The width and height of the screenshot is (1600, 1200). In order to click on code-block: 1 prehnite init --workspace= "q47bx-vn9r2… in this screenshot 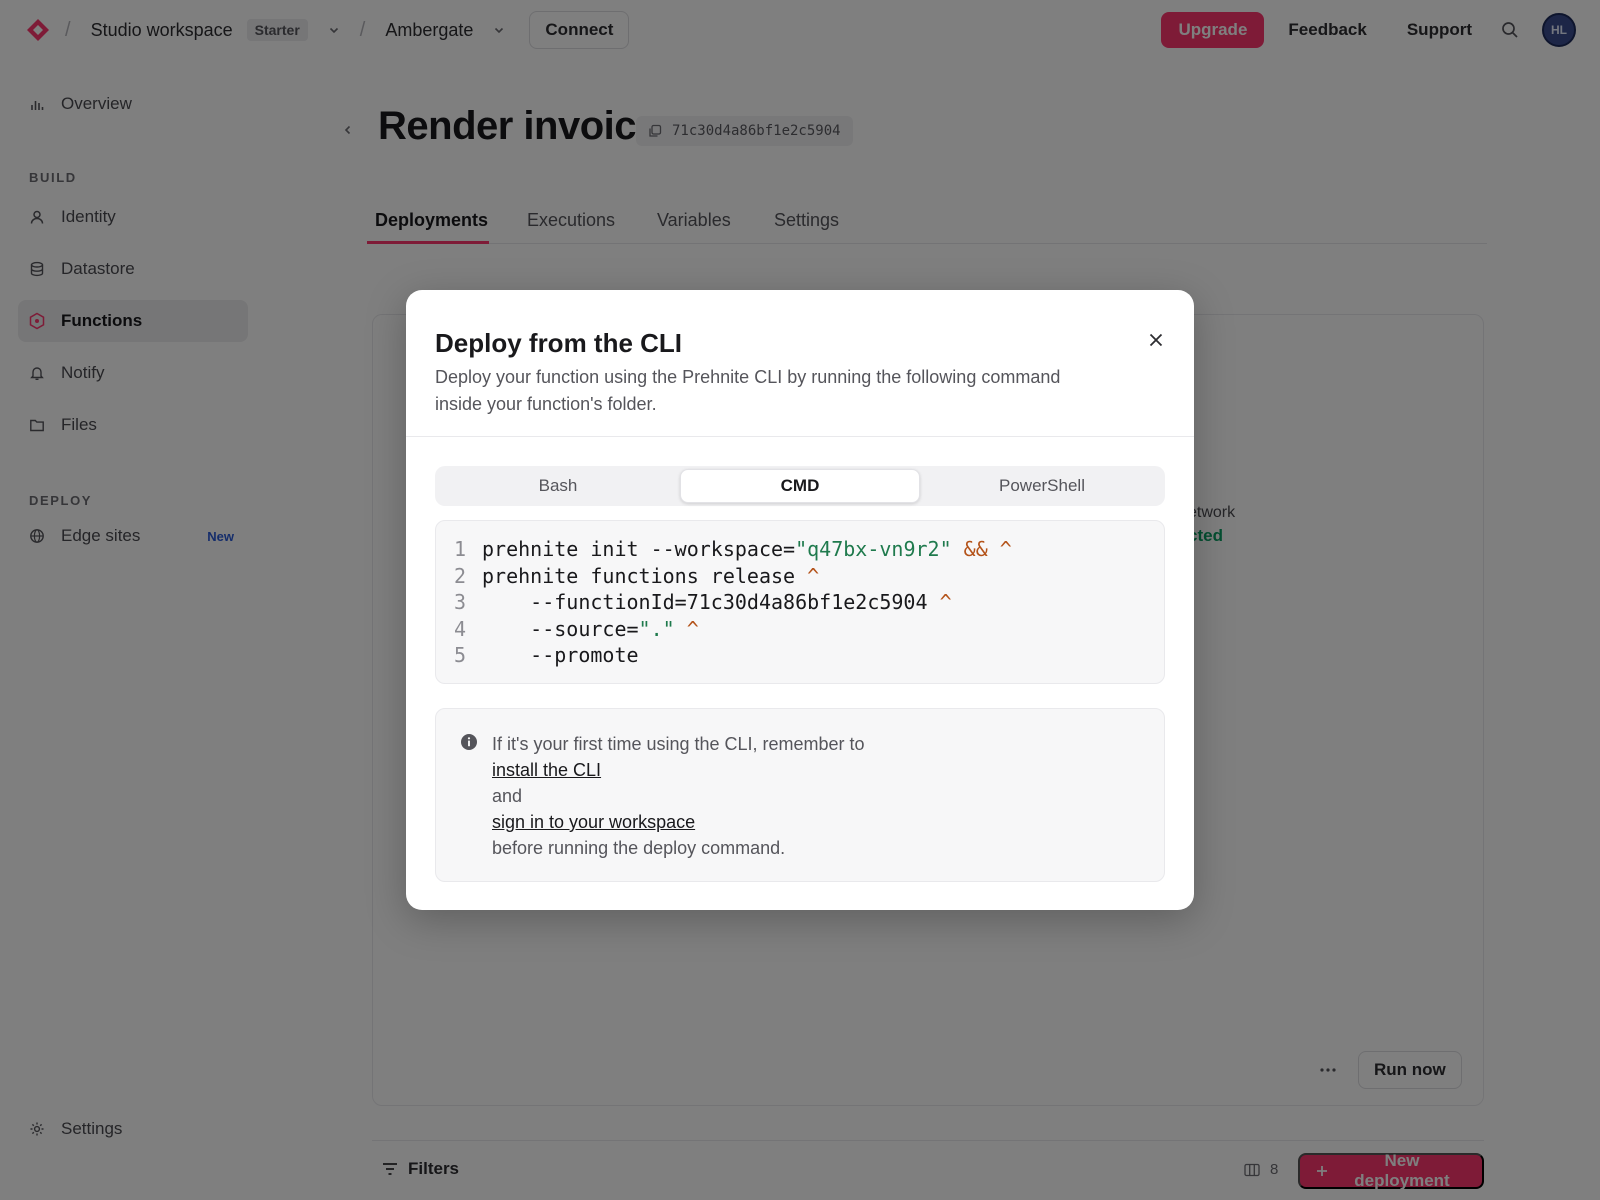, I will do `click(800, 602)`.